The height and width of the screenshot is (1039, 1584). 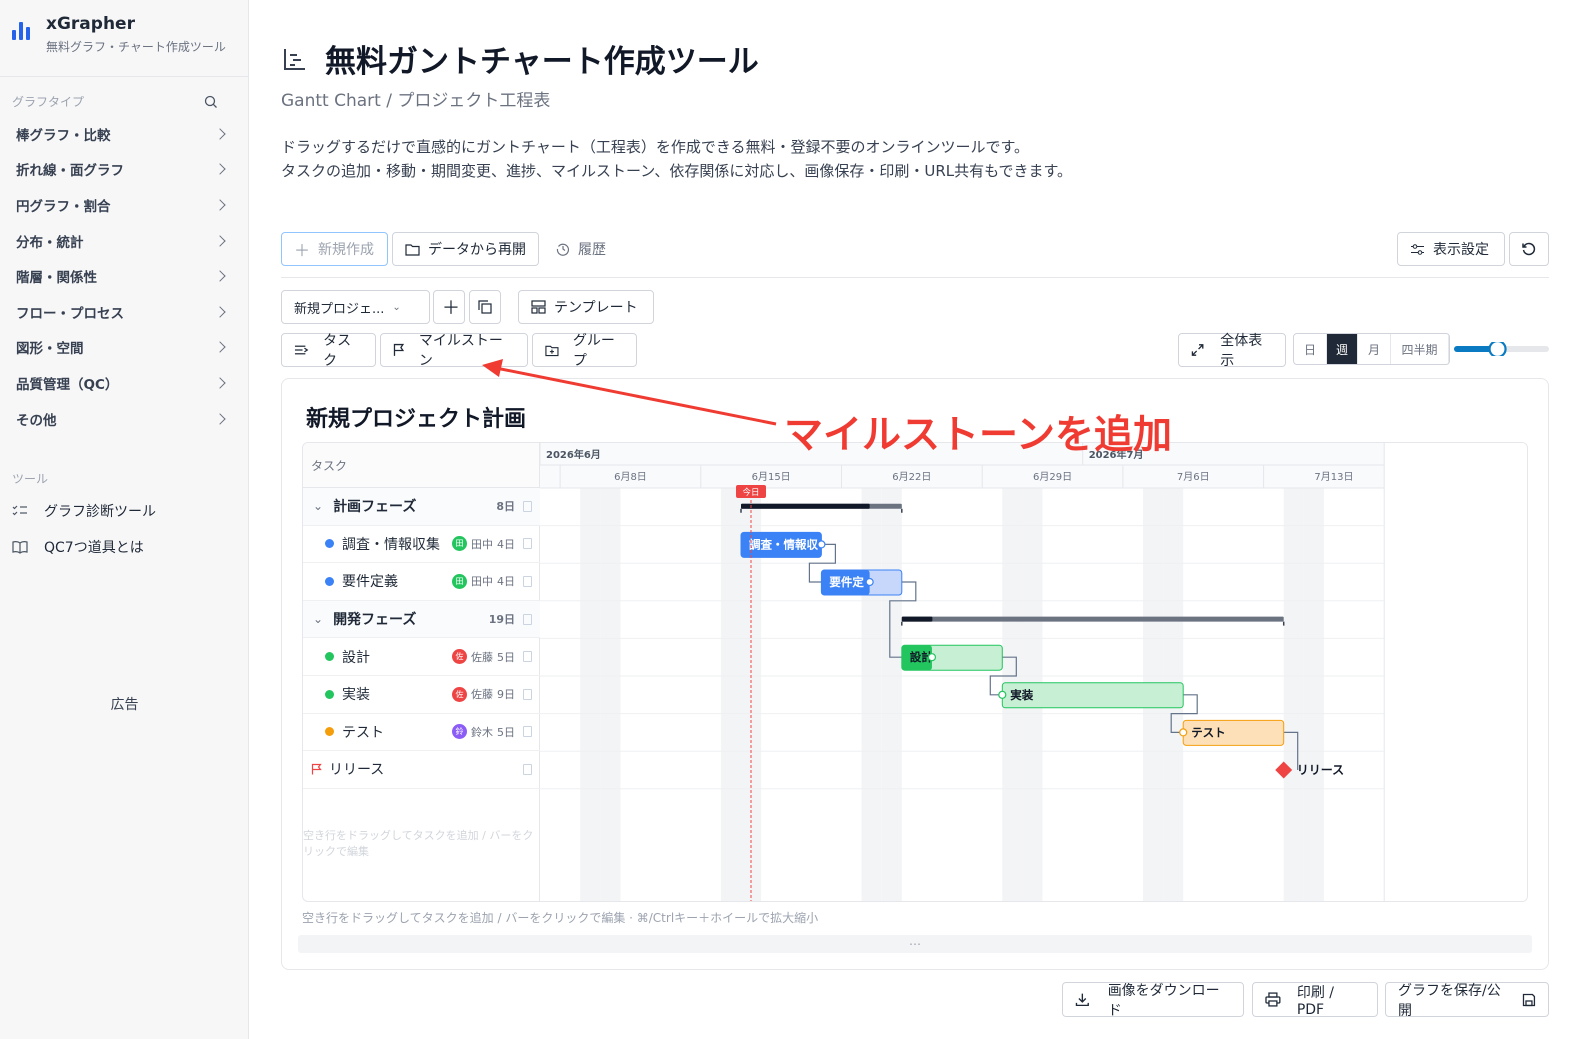 I want to click on new-button: ＋ 新規作成, so click(x=334, y=249).